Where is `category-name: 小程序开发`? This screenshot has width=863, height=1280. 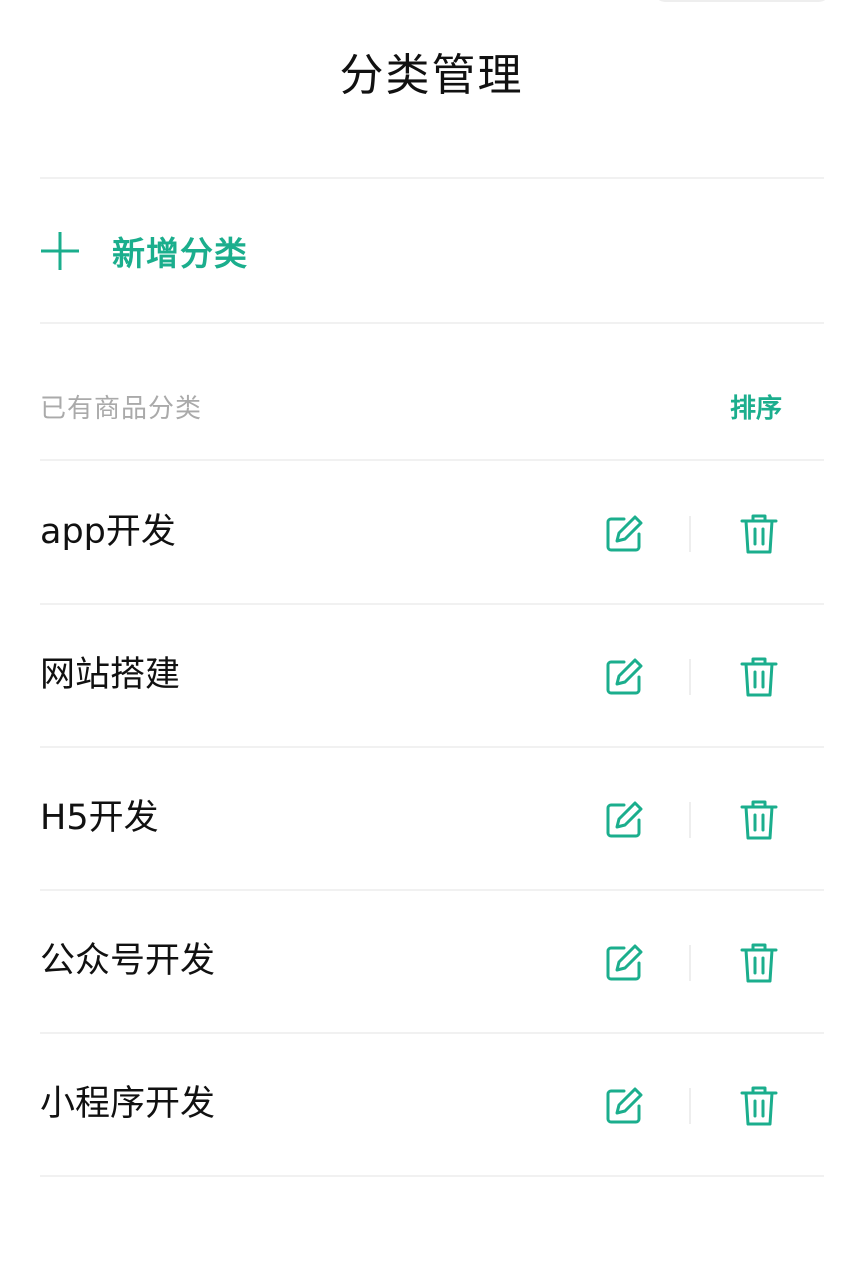
category-name: 小程序开发 is located at coordinates (128, 1104).